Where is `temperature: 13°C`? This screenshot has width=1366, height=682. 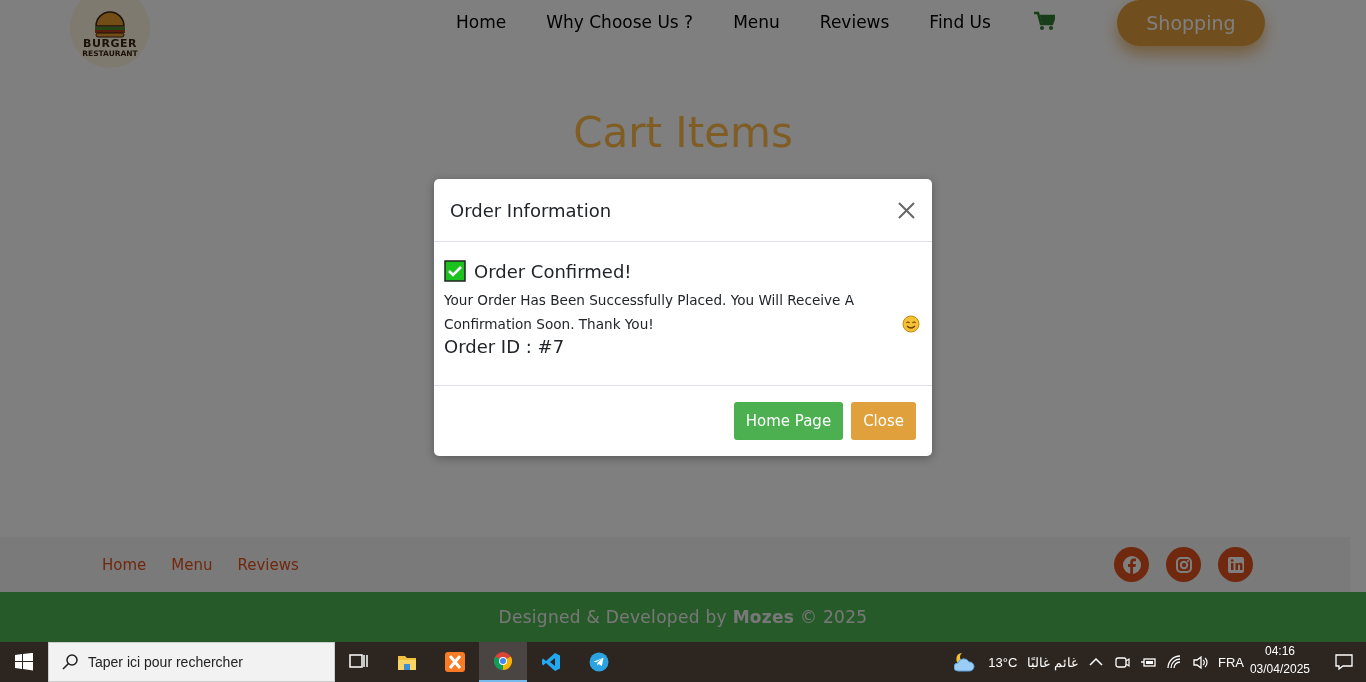
temperature: 13°C is located at coordinates (1003, 662).